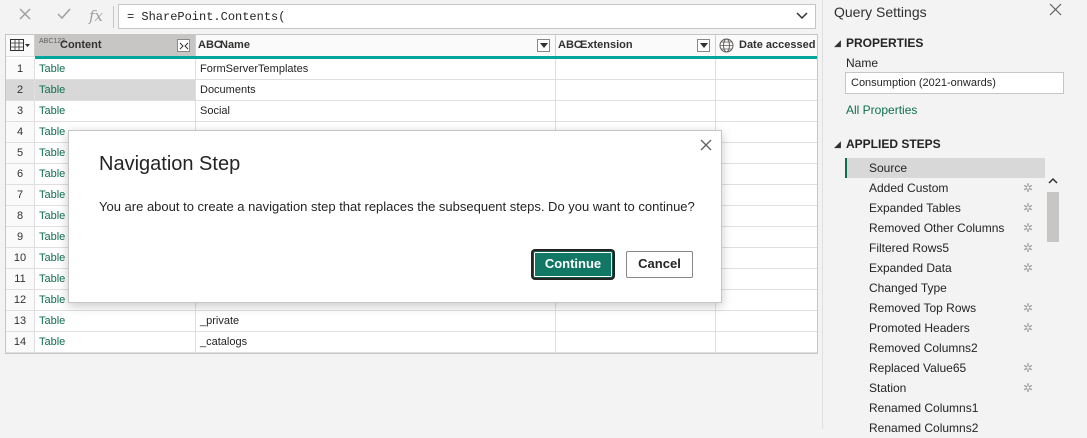 This screenshot has height=438, width=1087. What do you see at coordinates (1053, 217) in the screenshot?
I see `scrollbar-thumb` at bounding box center [1053, 217].